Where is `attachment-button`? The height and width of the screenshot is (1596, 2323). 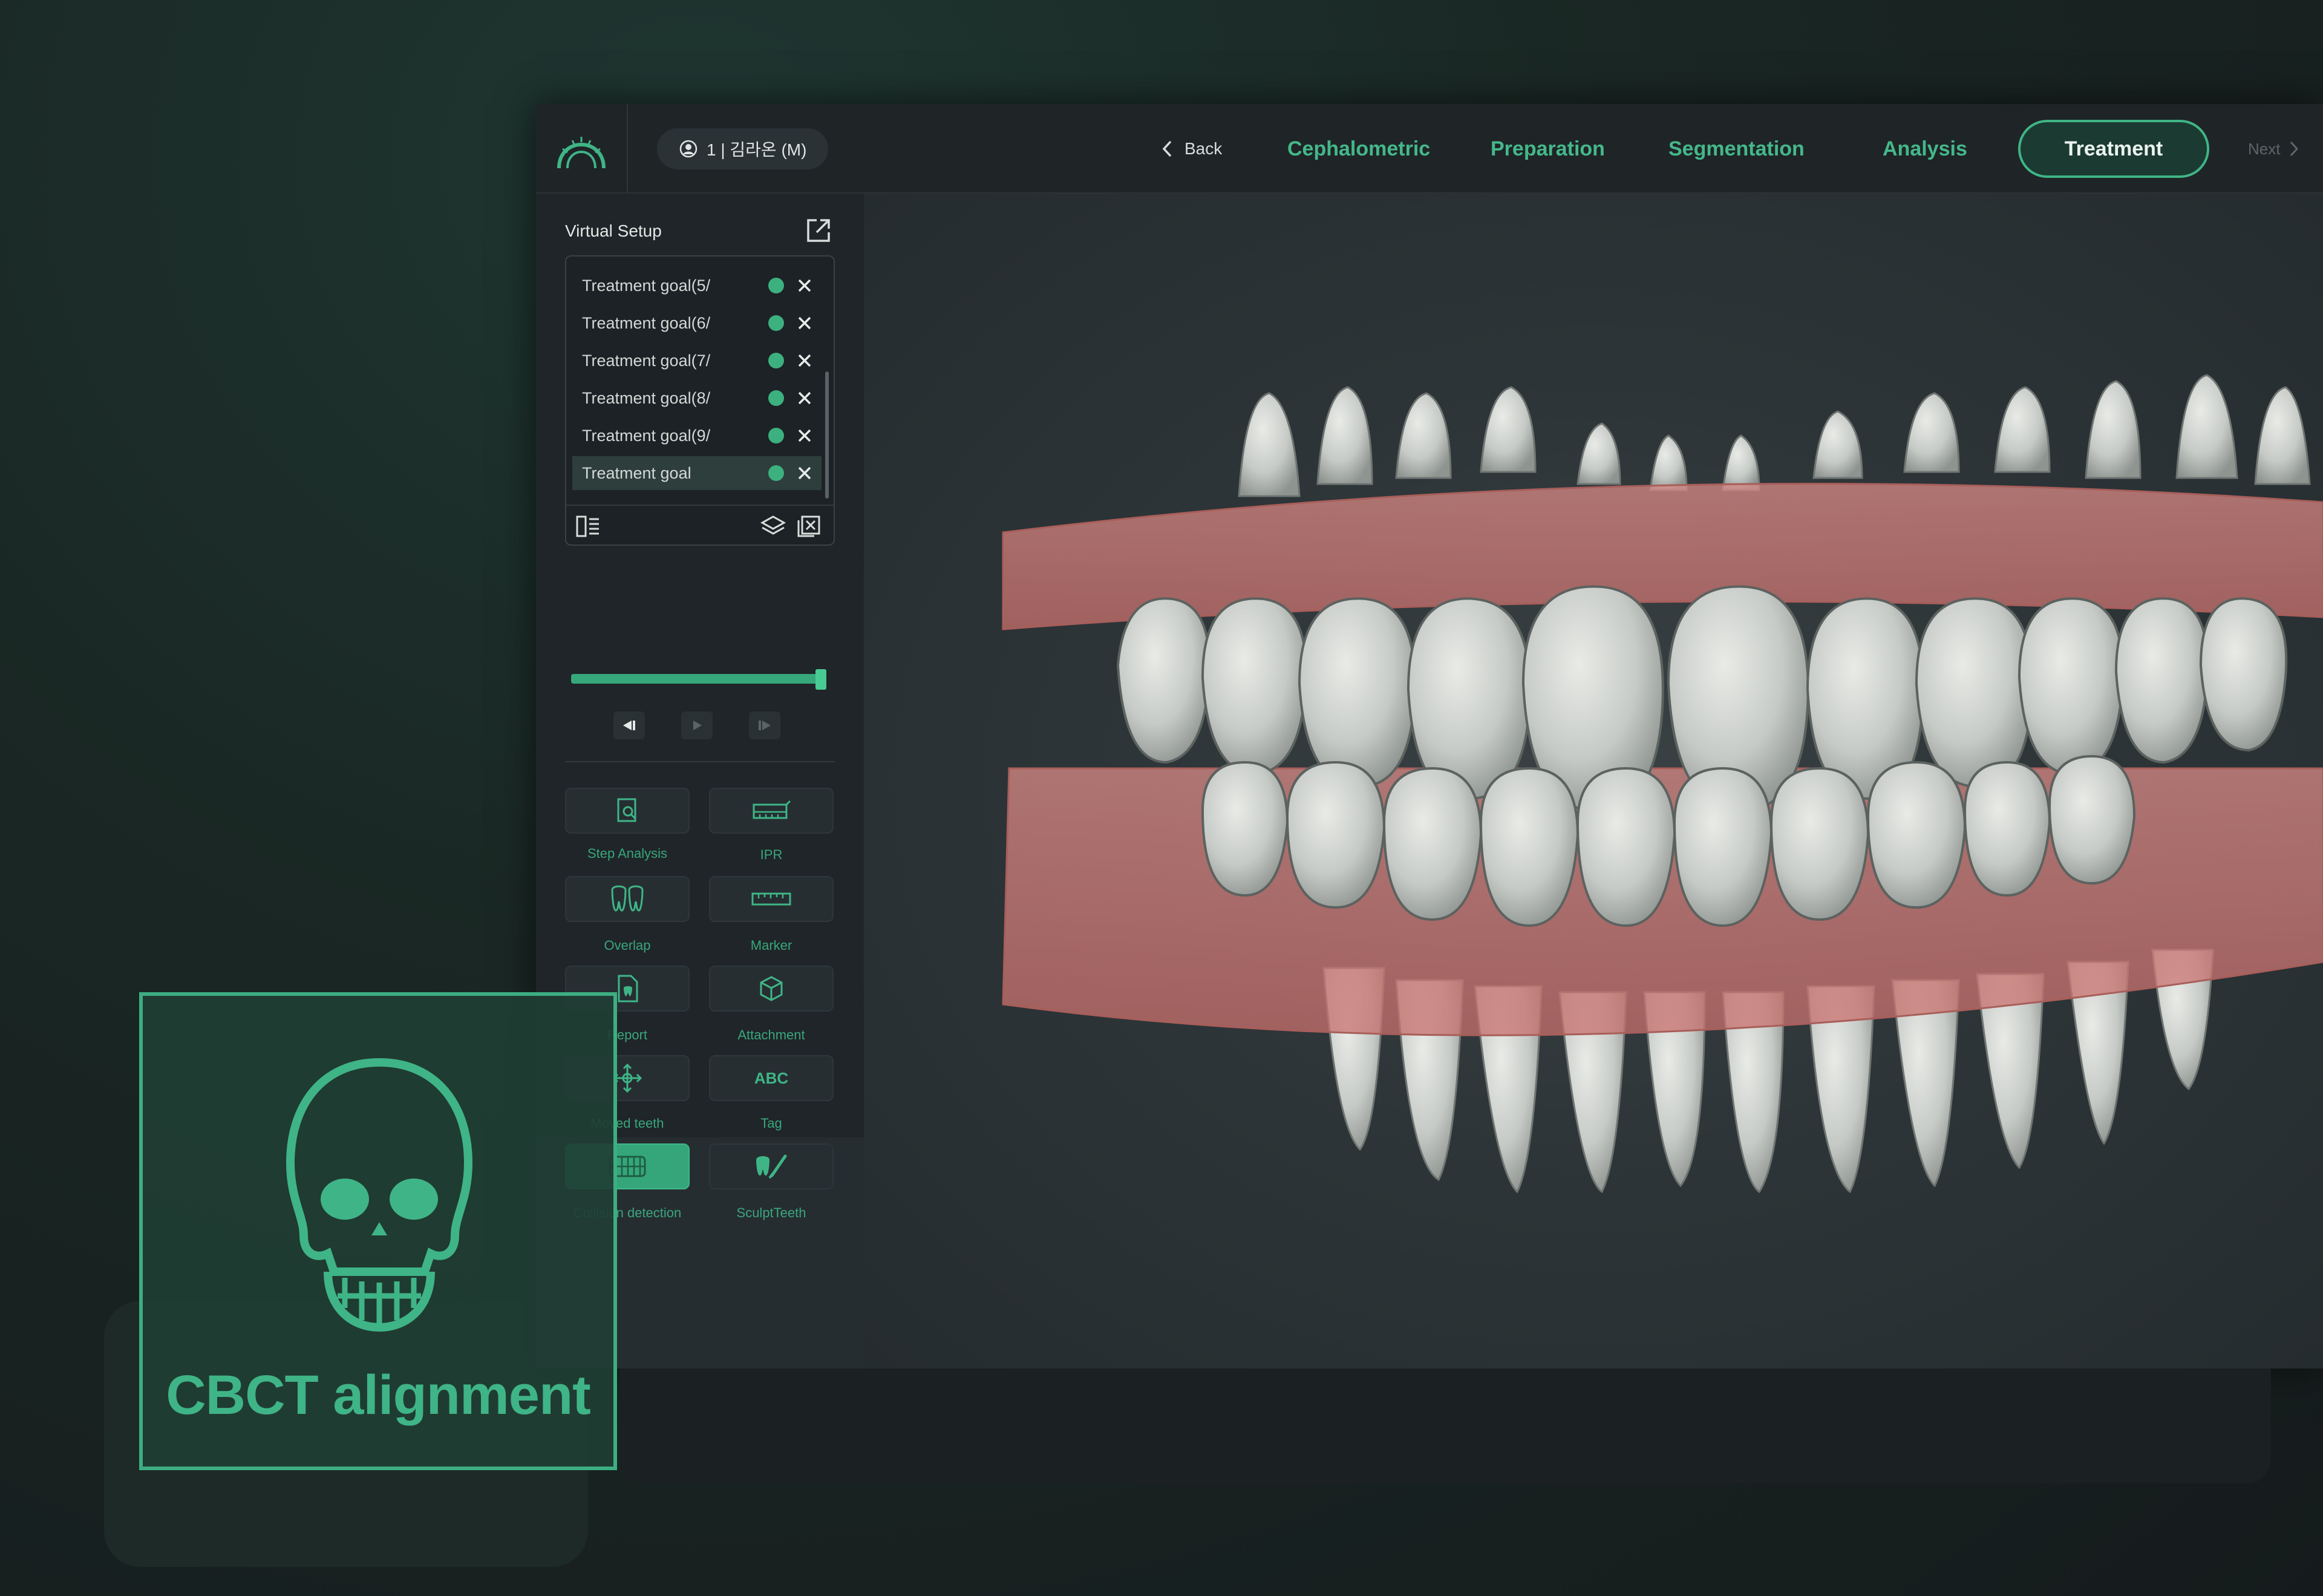 attachment-button is located at coordinates (772, 989).